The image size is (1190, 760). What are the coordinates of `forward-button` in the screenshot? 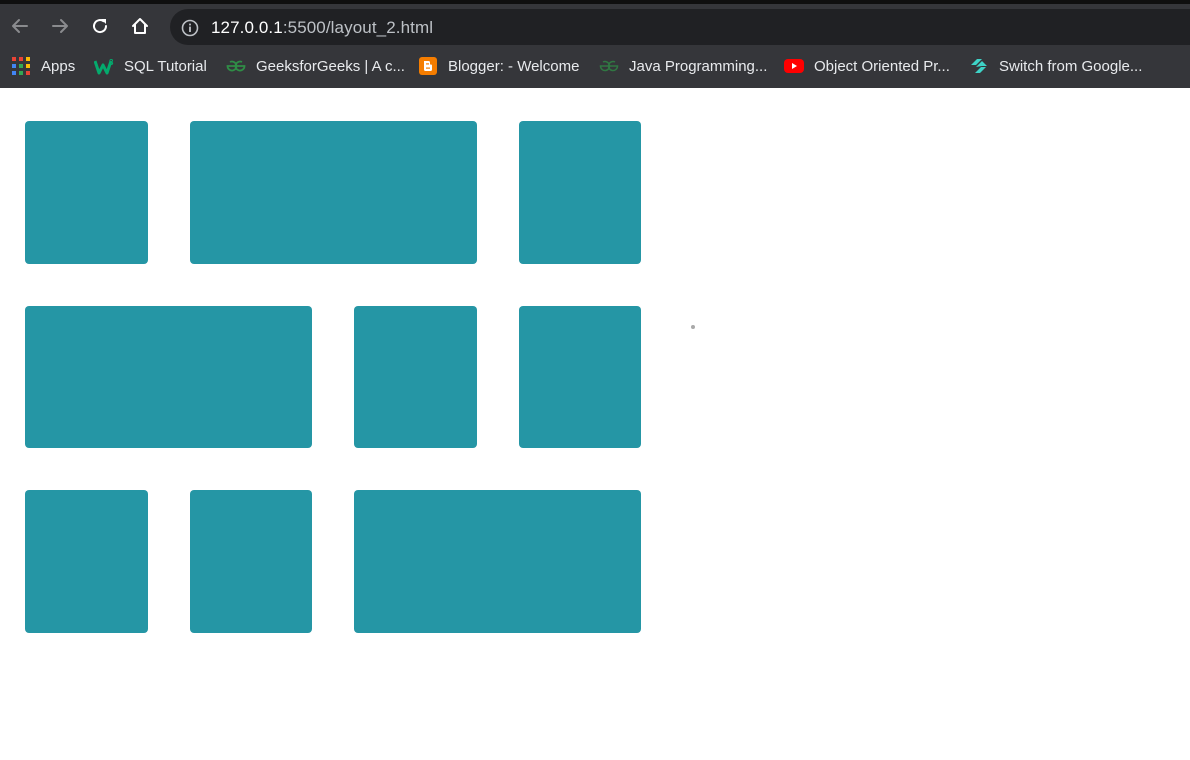 It's located at (60, 26).